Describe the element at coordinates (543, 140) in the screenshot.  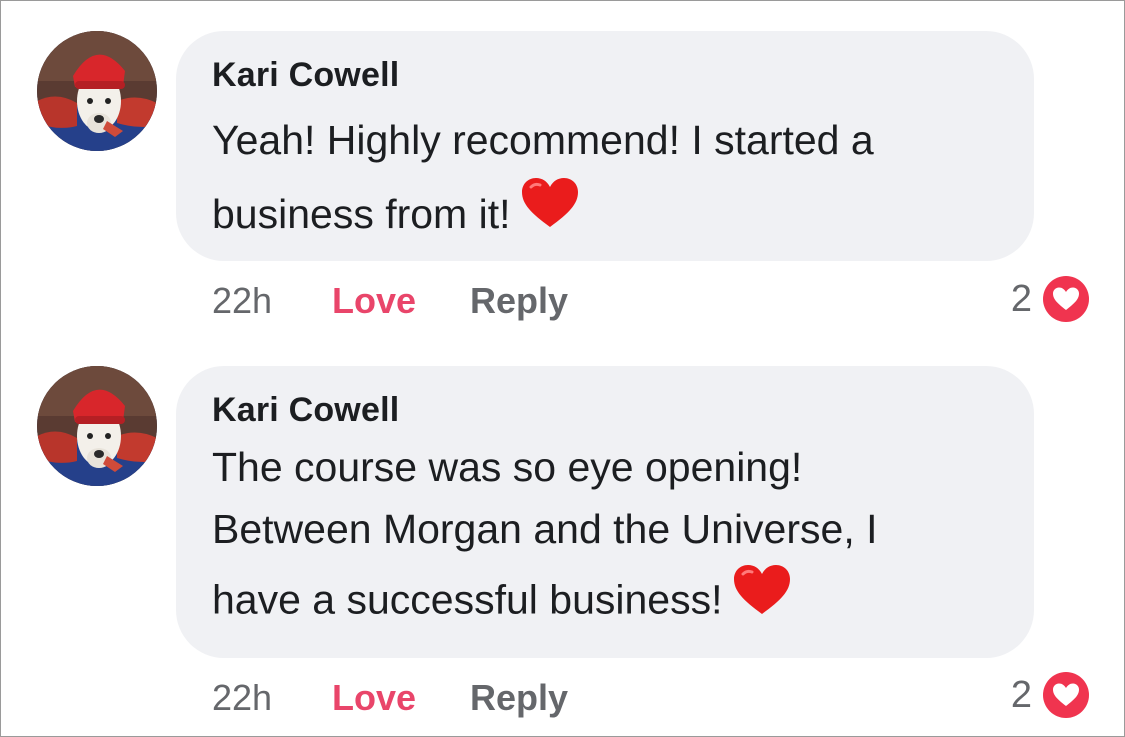
I see `comment-text-line: Yeah! Highly recommend! I started a` at that location.